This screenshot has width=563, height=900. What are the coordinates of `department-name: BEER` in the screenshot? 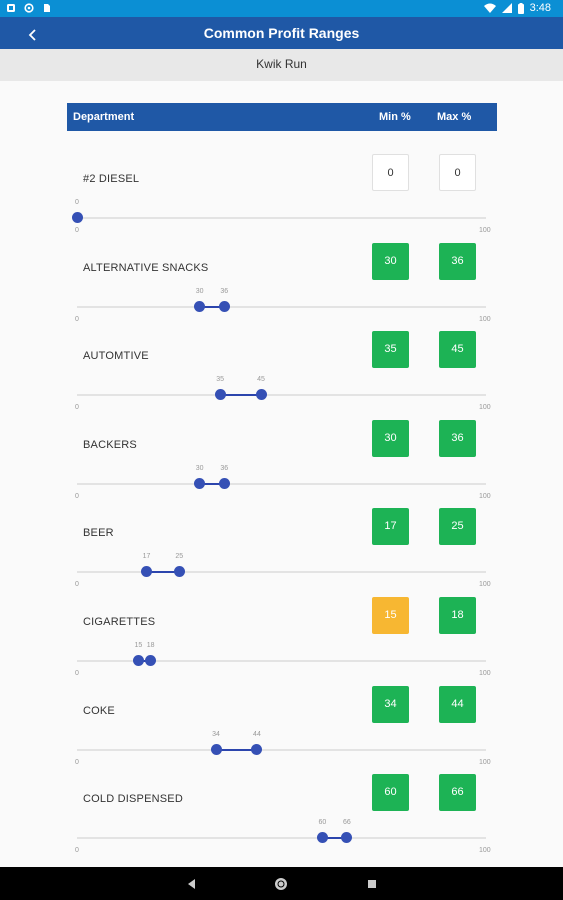 It's located at (98, 533).